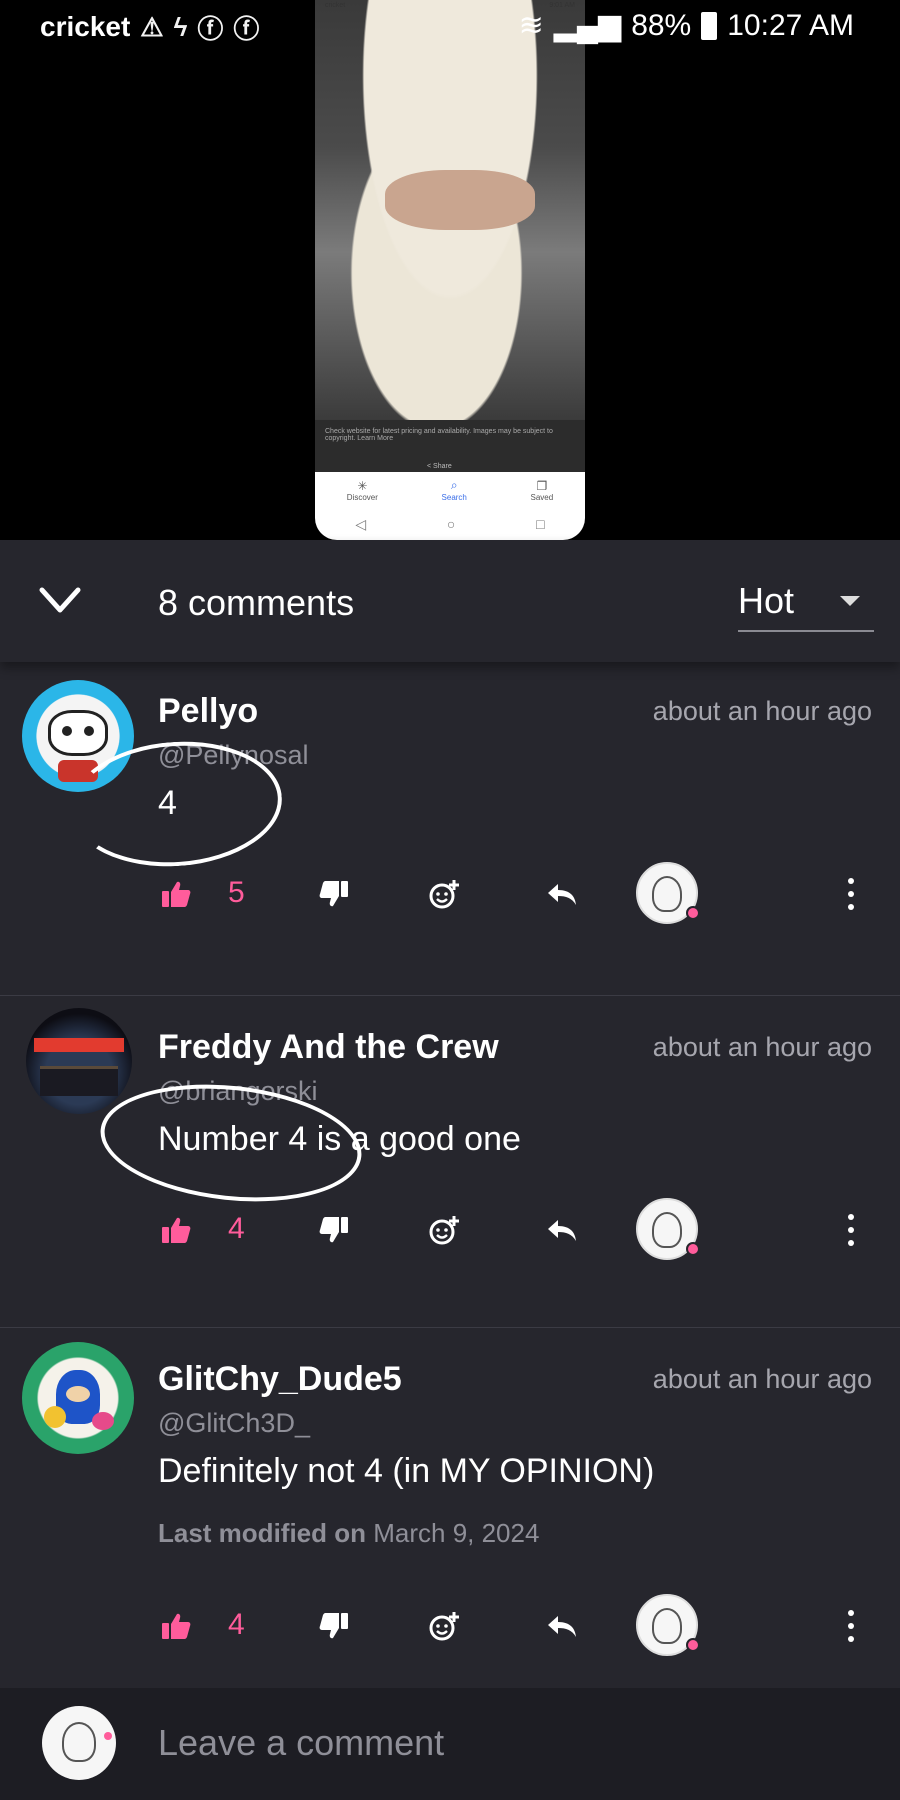  I want to click on username: Pellyo, so click(208, 711).